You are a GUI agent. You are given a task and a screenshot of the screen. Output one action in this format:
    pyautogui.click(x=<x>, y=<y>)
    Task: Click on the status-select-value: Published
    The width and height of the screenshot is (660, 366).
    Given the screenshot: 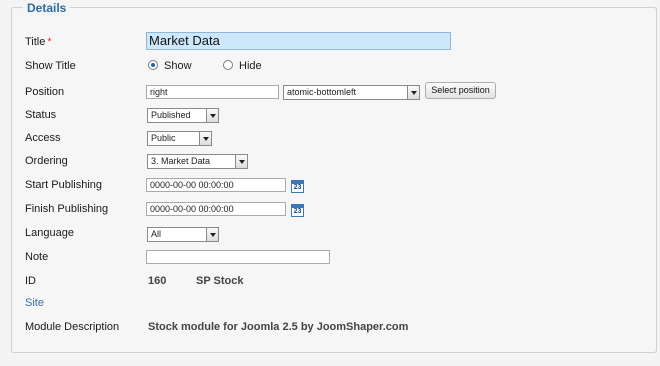 What is the action you would take?
    pyautogui.click(x=171, y=115)
    